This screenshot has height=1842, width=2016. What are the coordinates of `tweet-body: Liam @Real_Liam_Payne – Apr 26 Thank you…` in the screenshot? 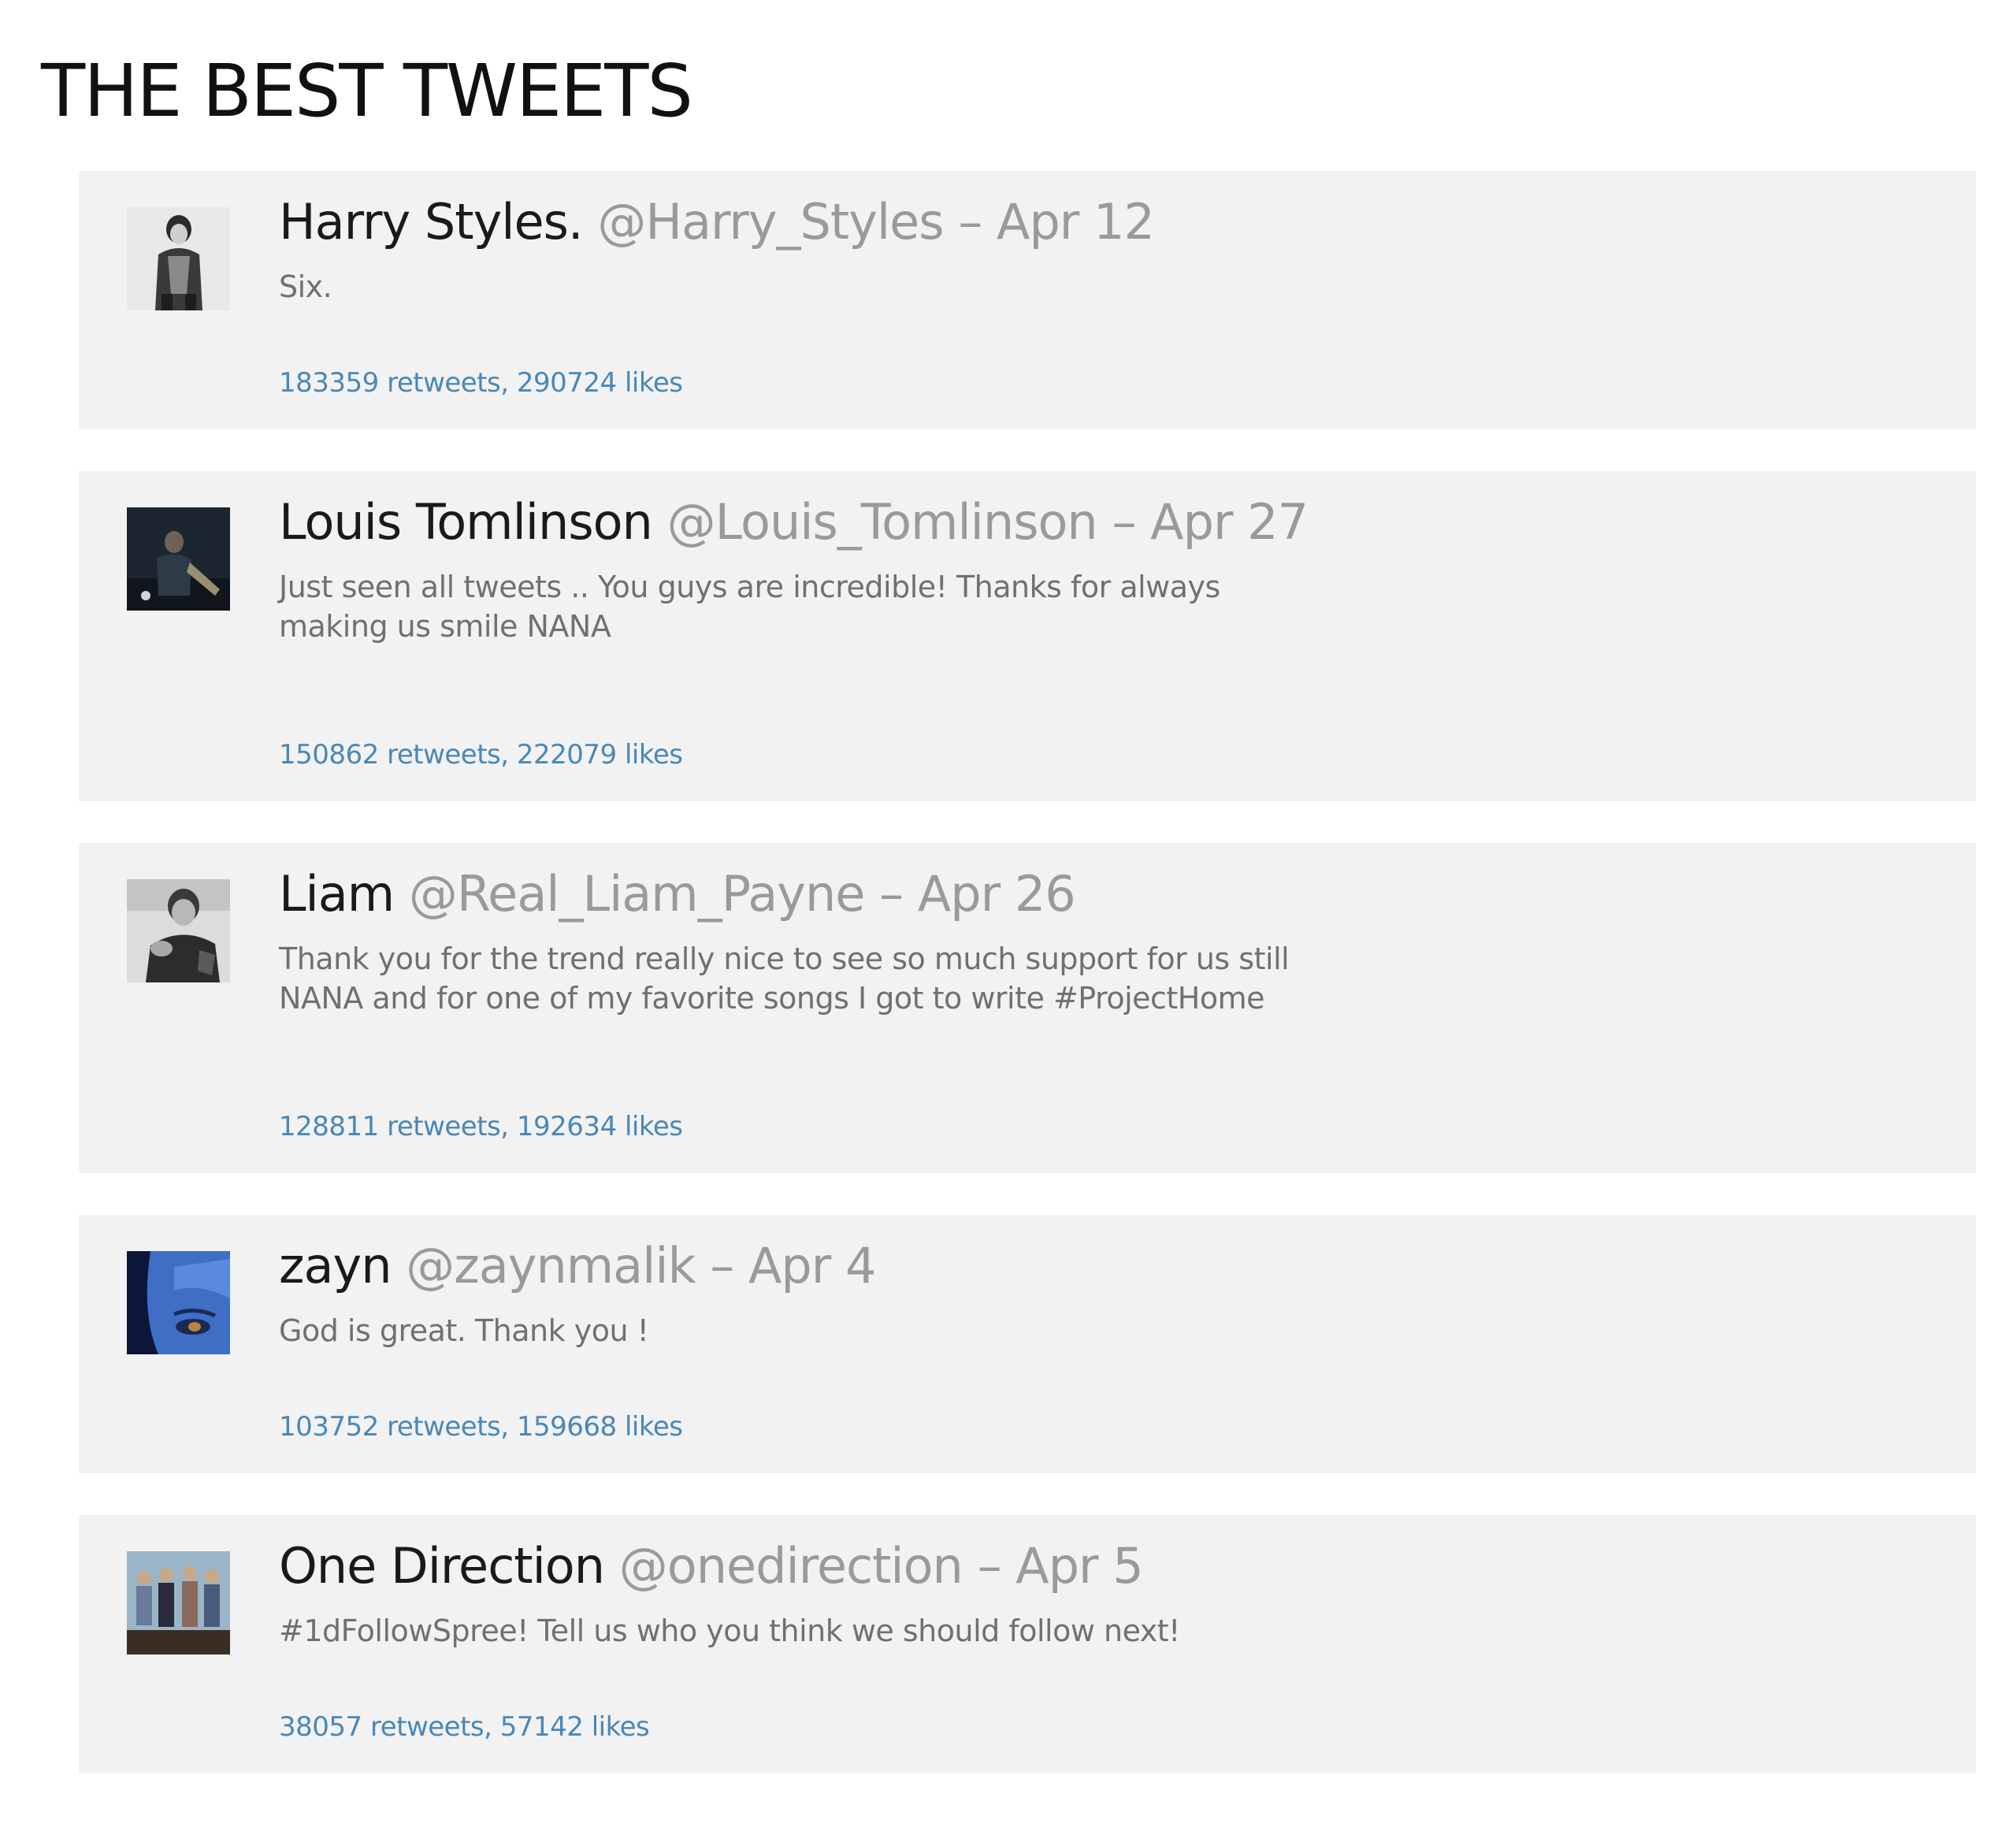 It's located at (1111, 941).